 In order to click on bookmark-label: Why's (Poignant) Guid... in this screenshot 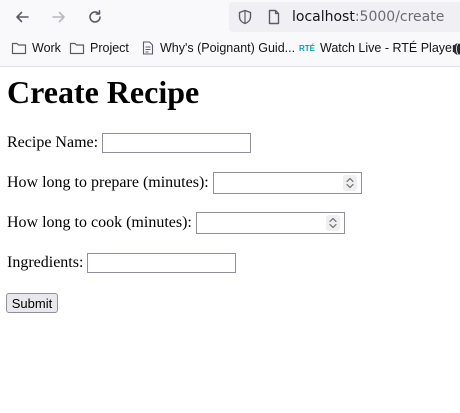, I will do `click(228, 48)`.